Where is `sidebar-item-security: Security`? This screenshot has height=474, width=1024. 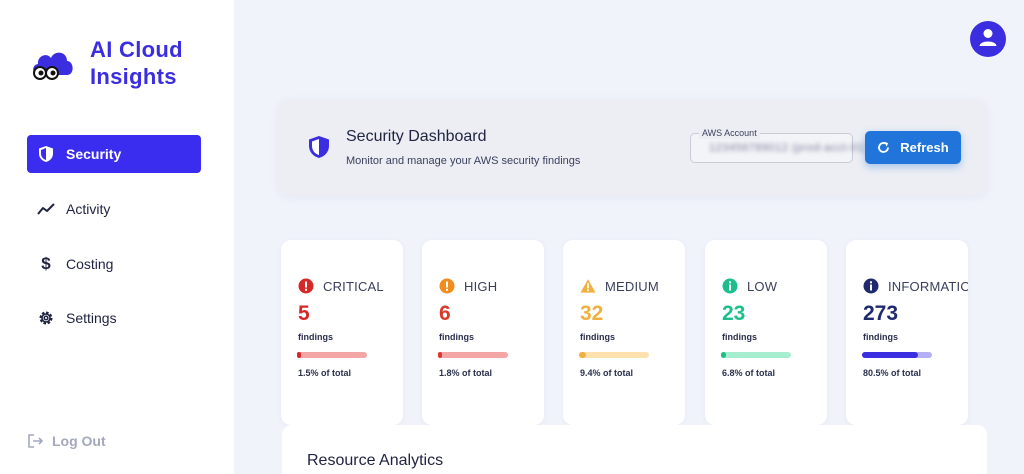
sidebar-item-security: Security is located at coordinates (114, 154).